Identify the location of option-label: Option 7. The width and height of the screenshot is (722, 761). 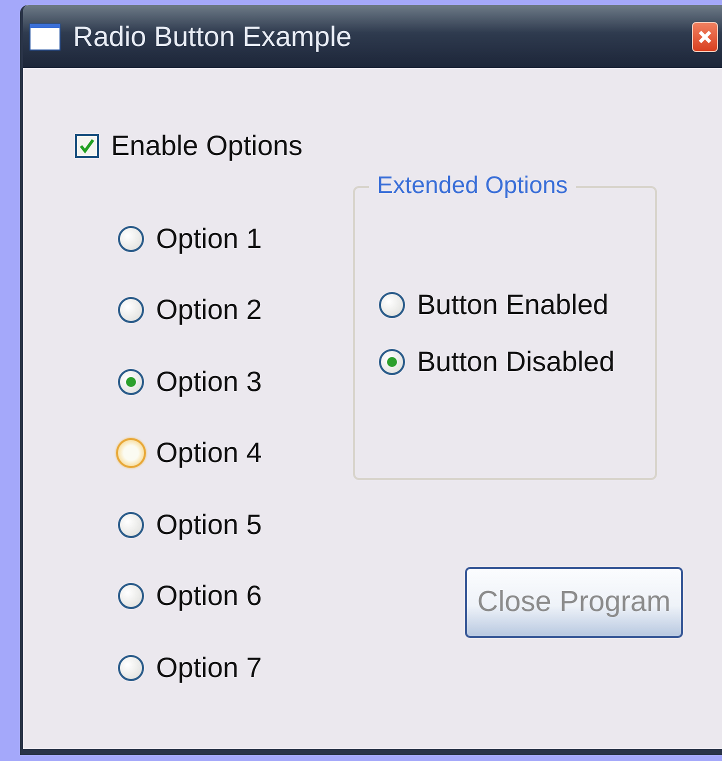
(209, 668).